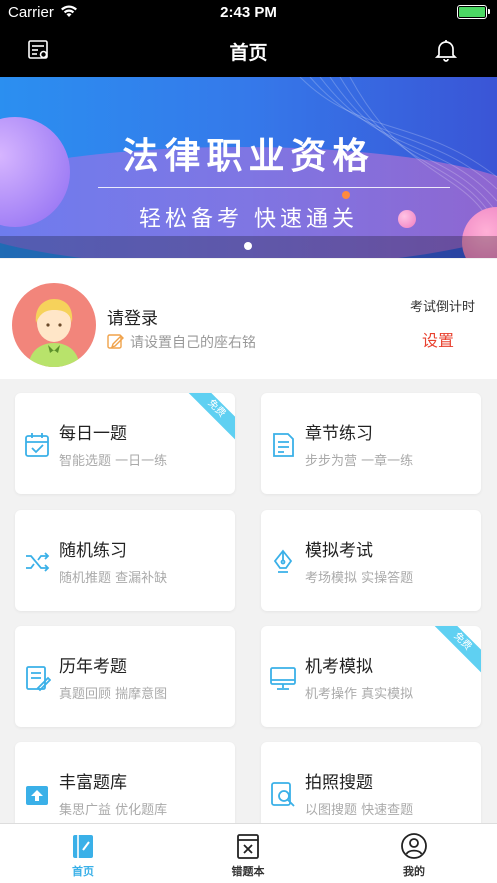  I want to click on card-title: 章节练习, so click(339, 434).